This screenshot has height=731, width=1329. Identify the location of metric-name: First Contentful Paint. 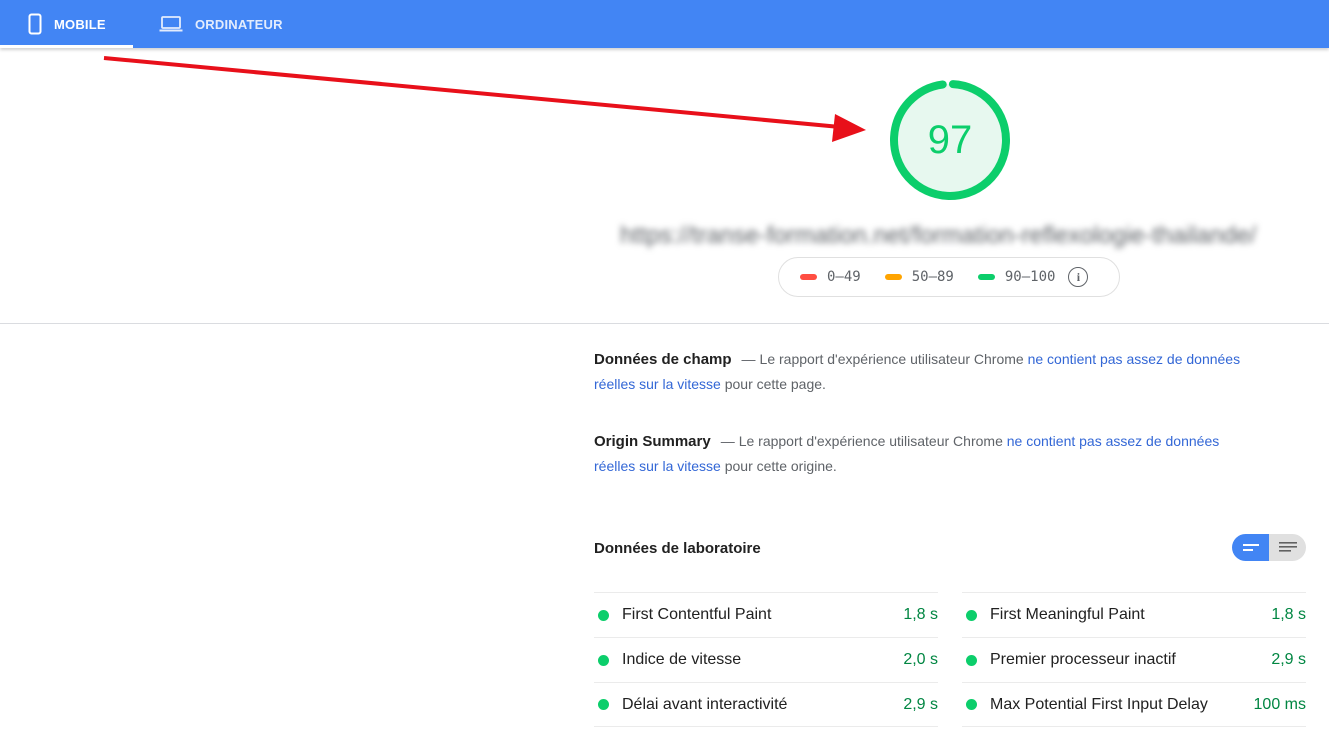
(697, 614).